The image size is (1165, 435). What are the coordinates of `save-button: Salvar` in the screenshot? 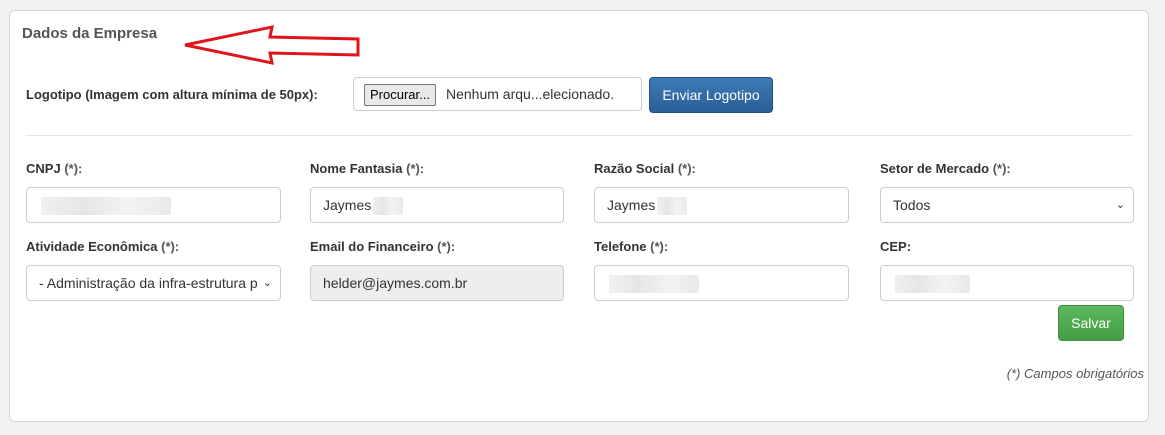 It's located at (1091, 323).